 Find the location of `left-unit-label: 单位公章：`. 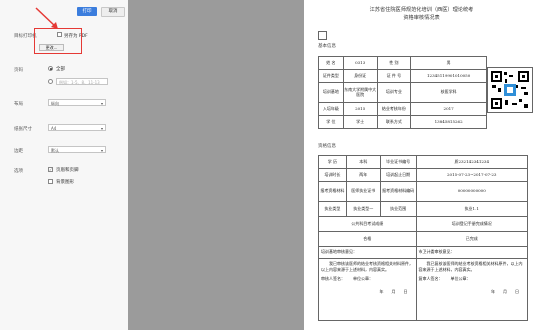

left-unit-label: 单位公章： is located at coordinates (363, 278).